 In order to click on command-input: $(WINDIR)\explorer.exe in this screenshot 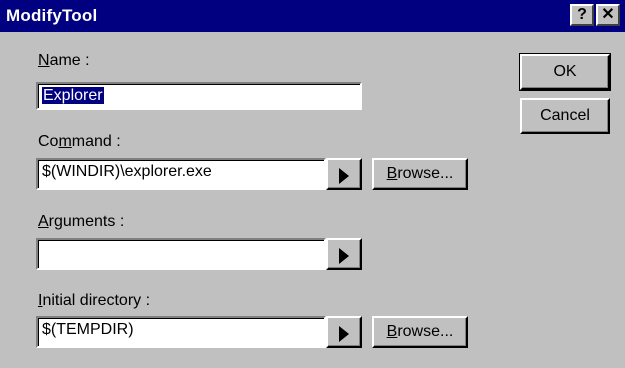, I will do `click(181, 174)`.